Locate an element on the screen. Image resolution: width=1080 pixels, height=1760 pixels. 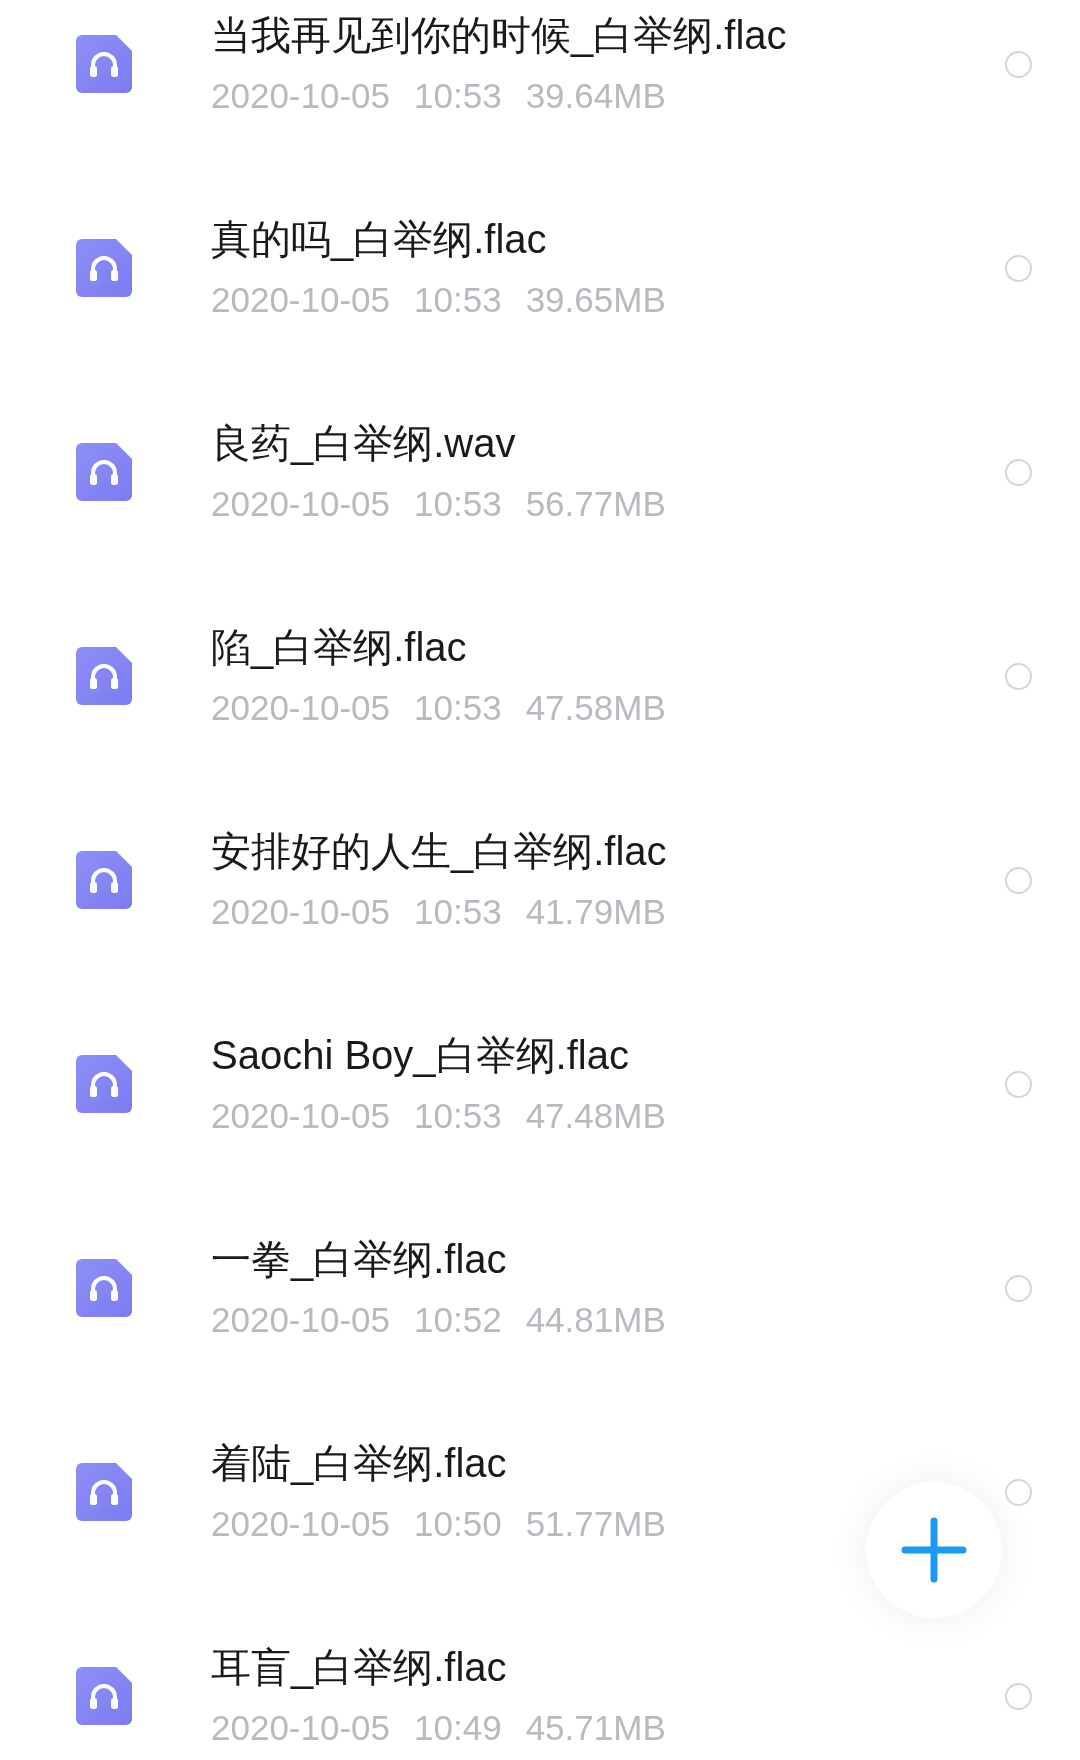
file-size: 44.81MB is located at coordinates (595, 1320).